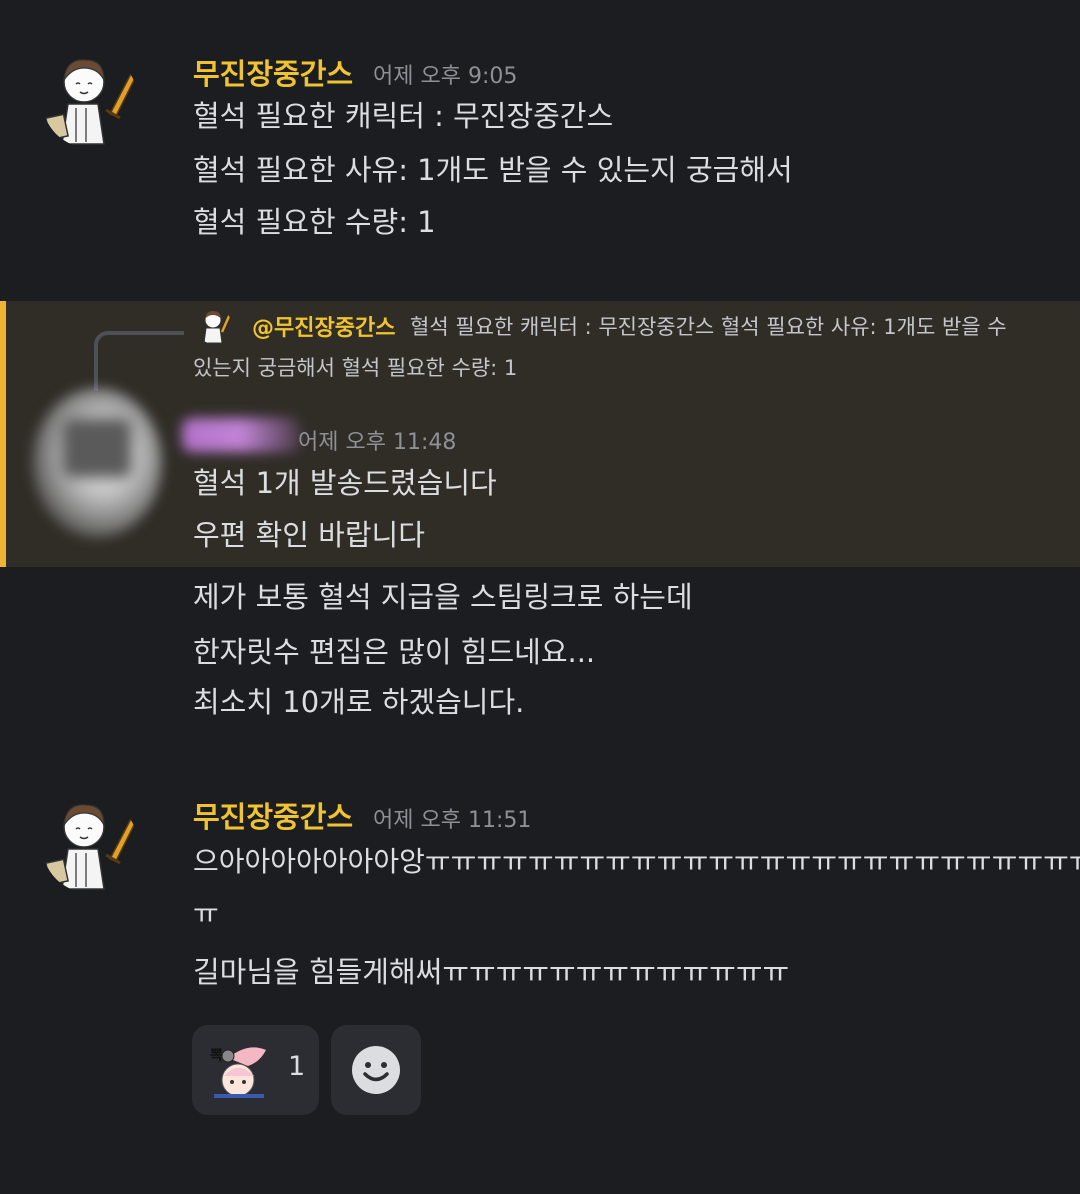 Image resolution: width=1080 pixels, height=1194 pixels. Describe the element at coordinates (491, 972) in the screenshot. I see `message-text: 길마님을 힘들게해써ㅠㅠㅠㅠㅠㅠㅠㅠㅠㅠㅠㅠㅠ` at that location.